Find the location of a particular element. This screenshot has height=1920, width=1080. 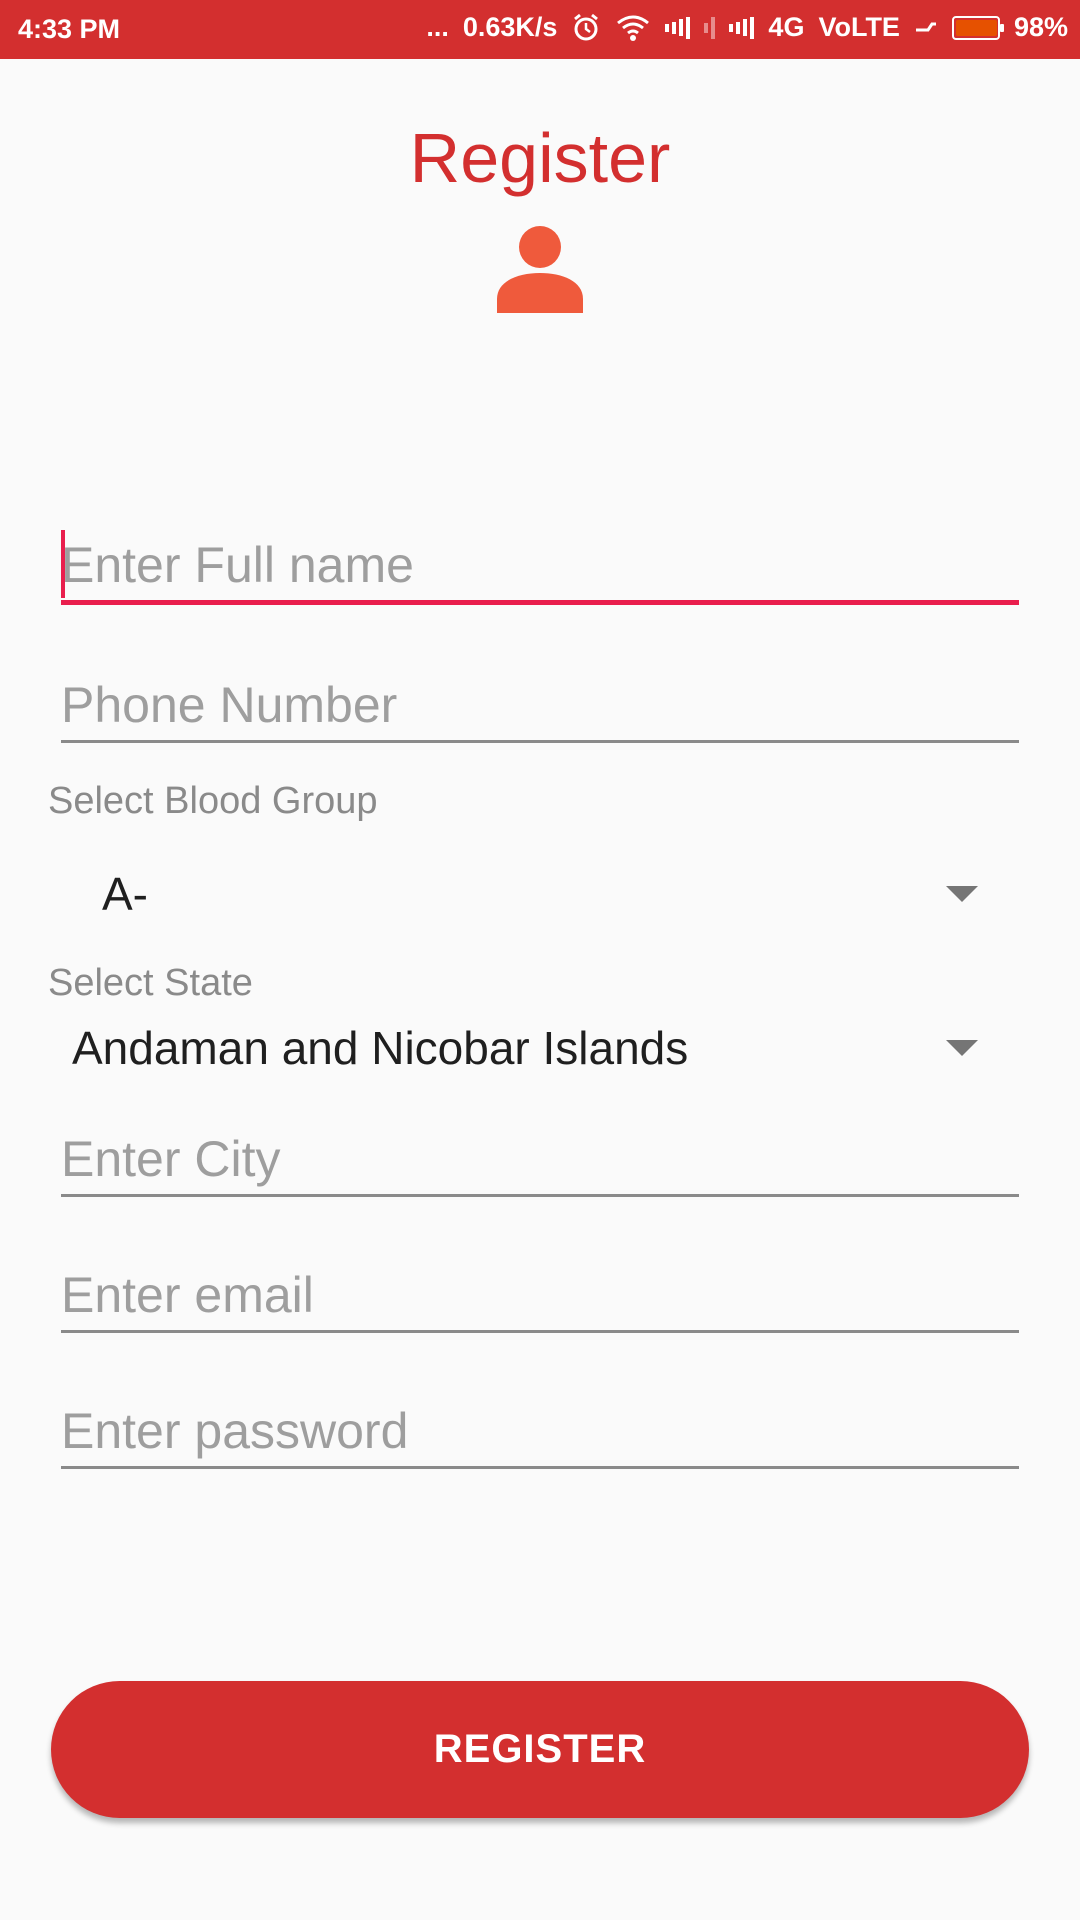

state-spinner: Andaman and Nicobar Islands is located at coordinates (518, 1048).